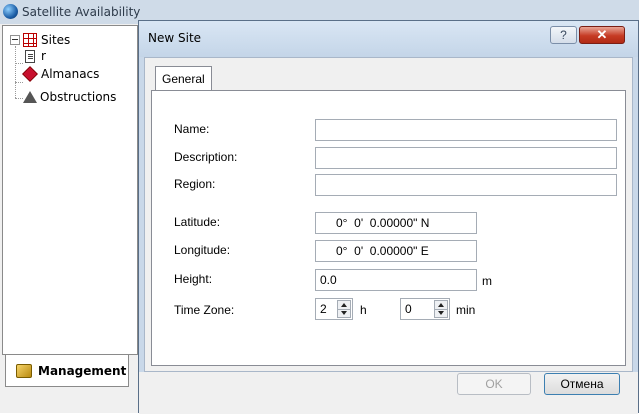 This screenshot has width=639, height=414. I want to click on collapse-icon, so click(15, 40).